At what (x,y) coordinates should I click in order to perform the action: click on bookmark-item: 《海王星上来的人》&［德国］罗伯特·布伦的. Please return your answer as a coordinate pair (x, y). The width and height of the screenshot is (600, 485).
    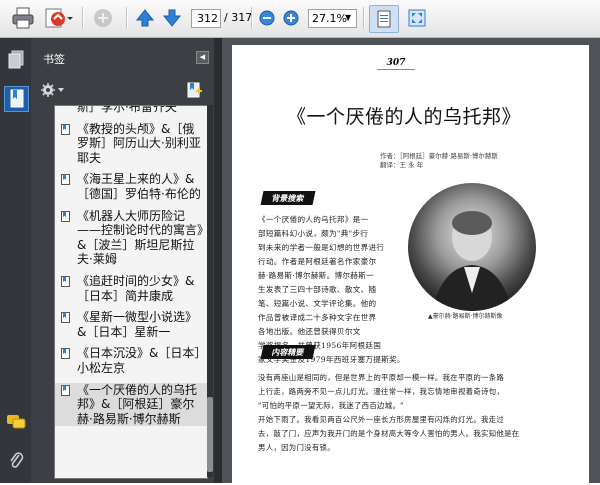
    Looking at the image, I should click on (131, 186).